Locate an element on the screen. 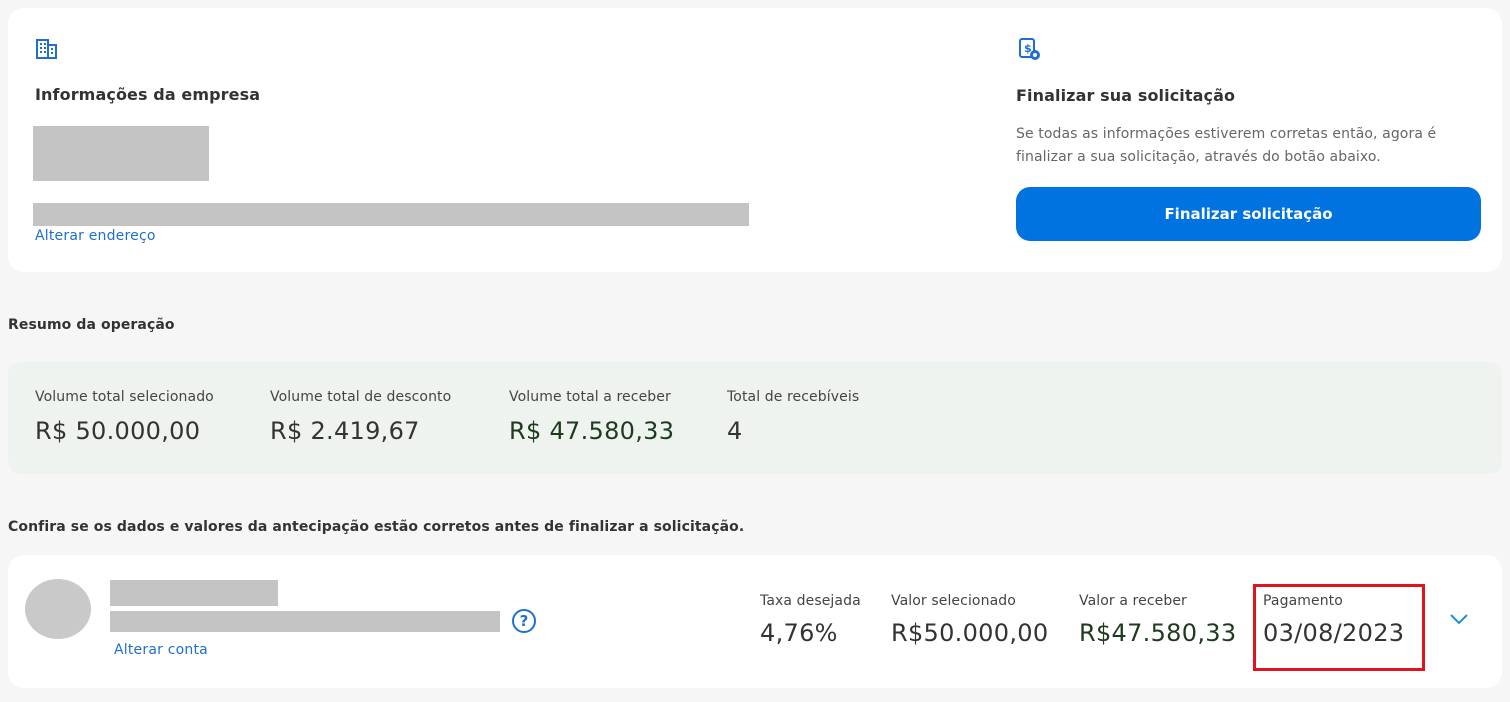 The width and height of the screenshot is (1510, 702). col-label: Valor a receber is located at coordinates (1133, 601).